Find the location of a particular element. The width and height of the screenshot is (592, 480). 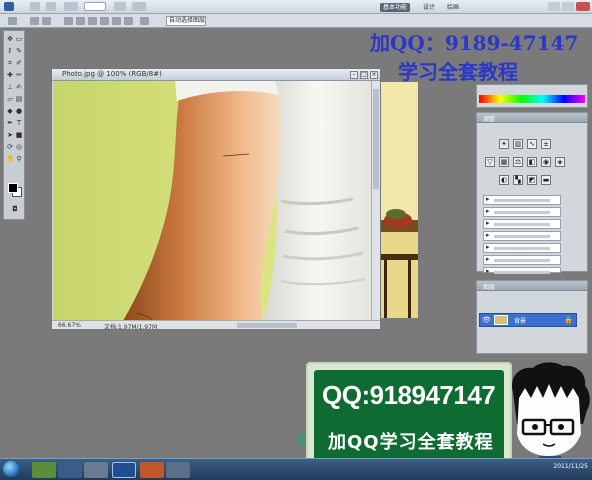

taskbar-clock: 2011/11/25 is located at coordinates (570, 466).